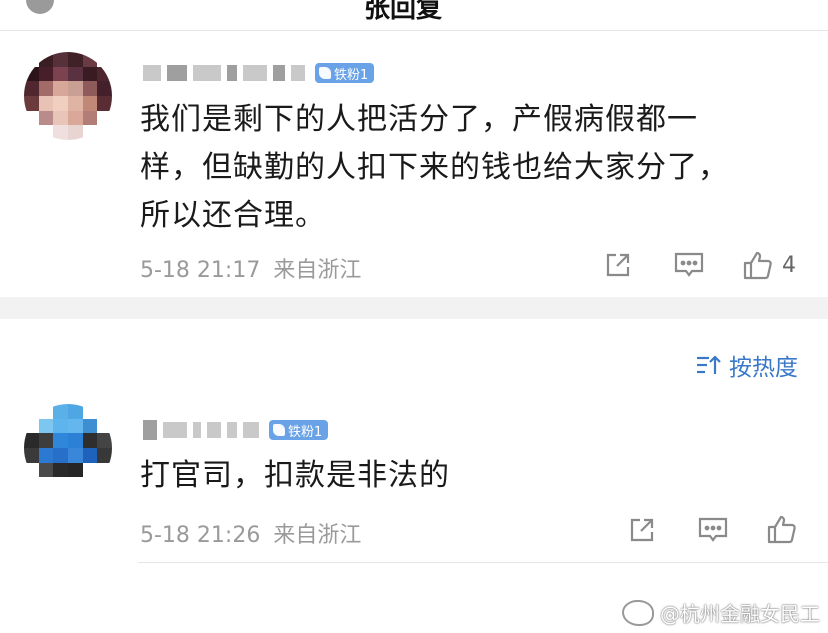 The image size is (828, 633). I want to click on watermark: @杭州金融女民工, so click(721, 612).